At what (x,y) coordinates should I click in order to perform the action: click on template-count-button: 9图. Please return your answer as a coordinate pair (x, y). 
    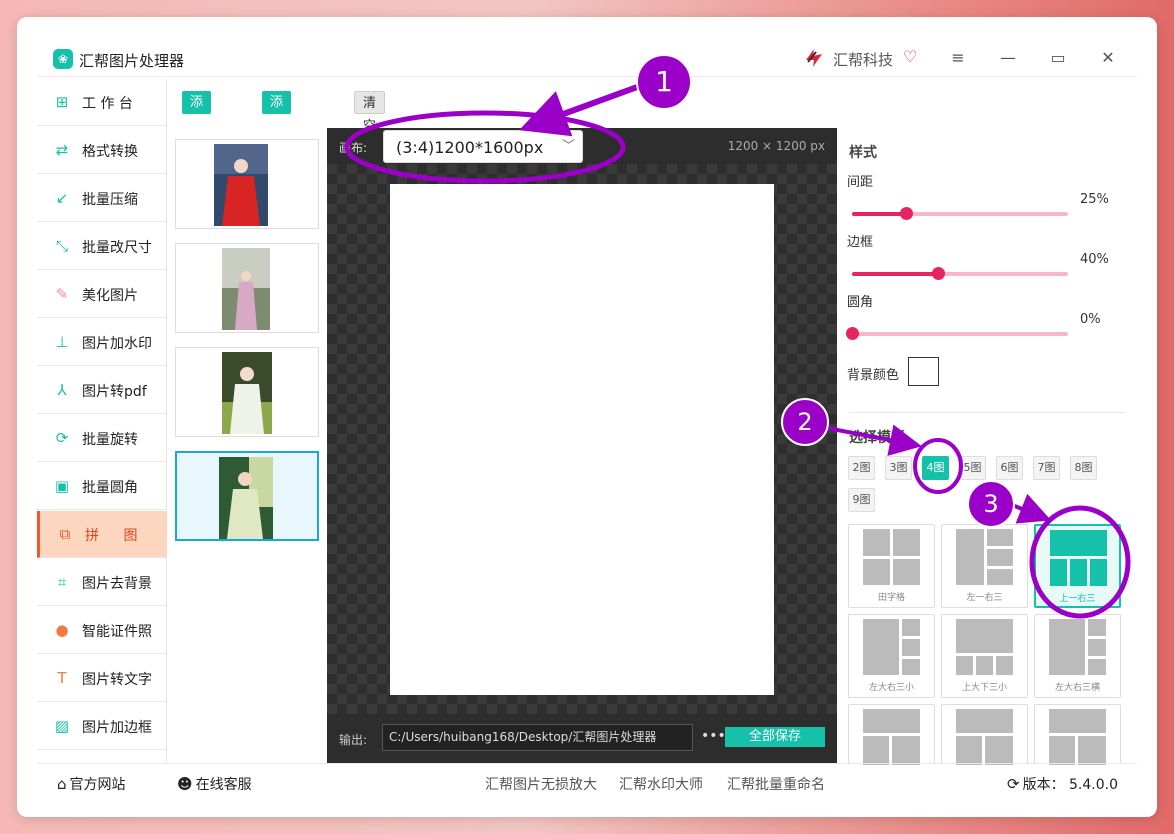
    Looking at the image, I should click on (861, 500).